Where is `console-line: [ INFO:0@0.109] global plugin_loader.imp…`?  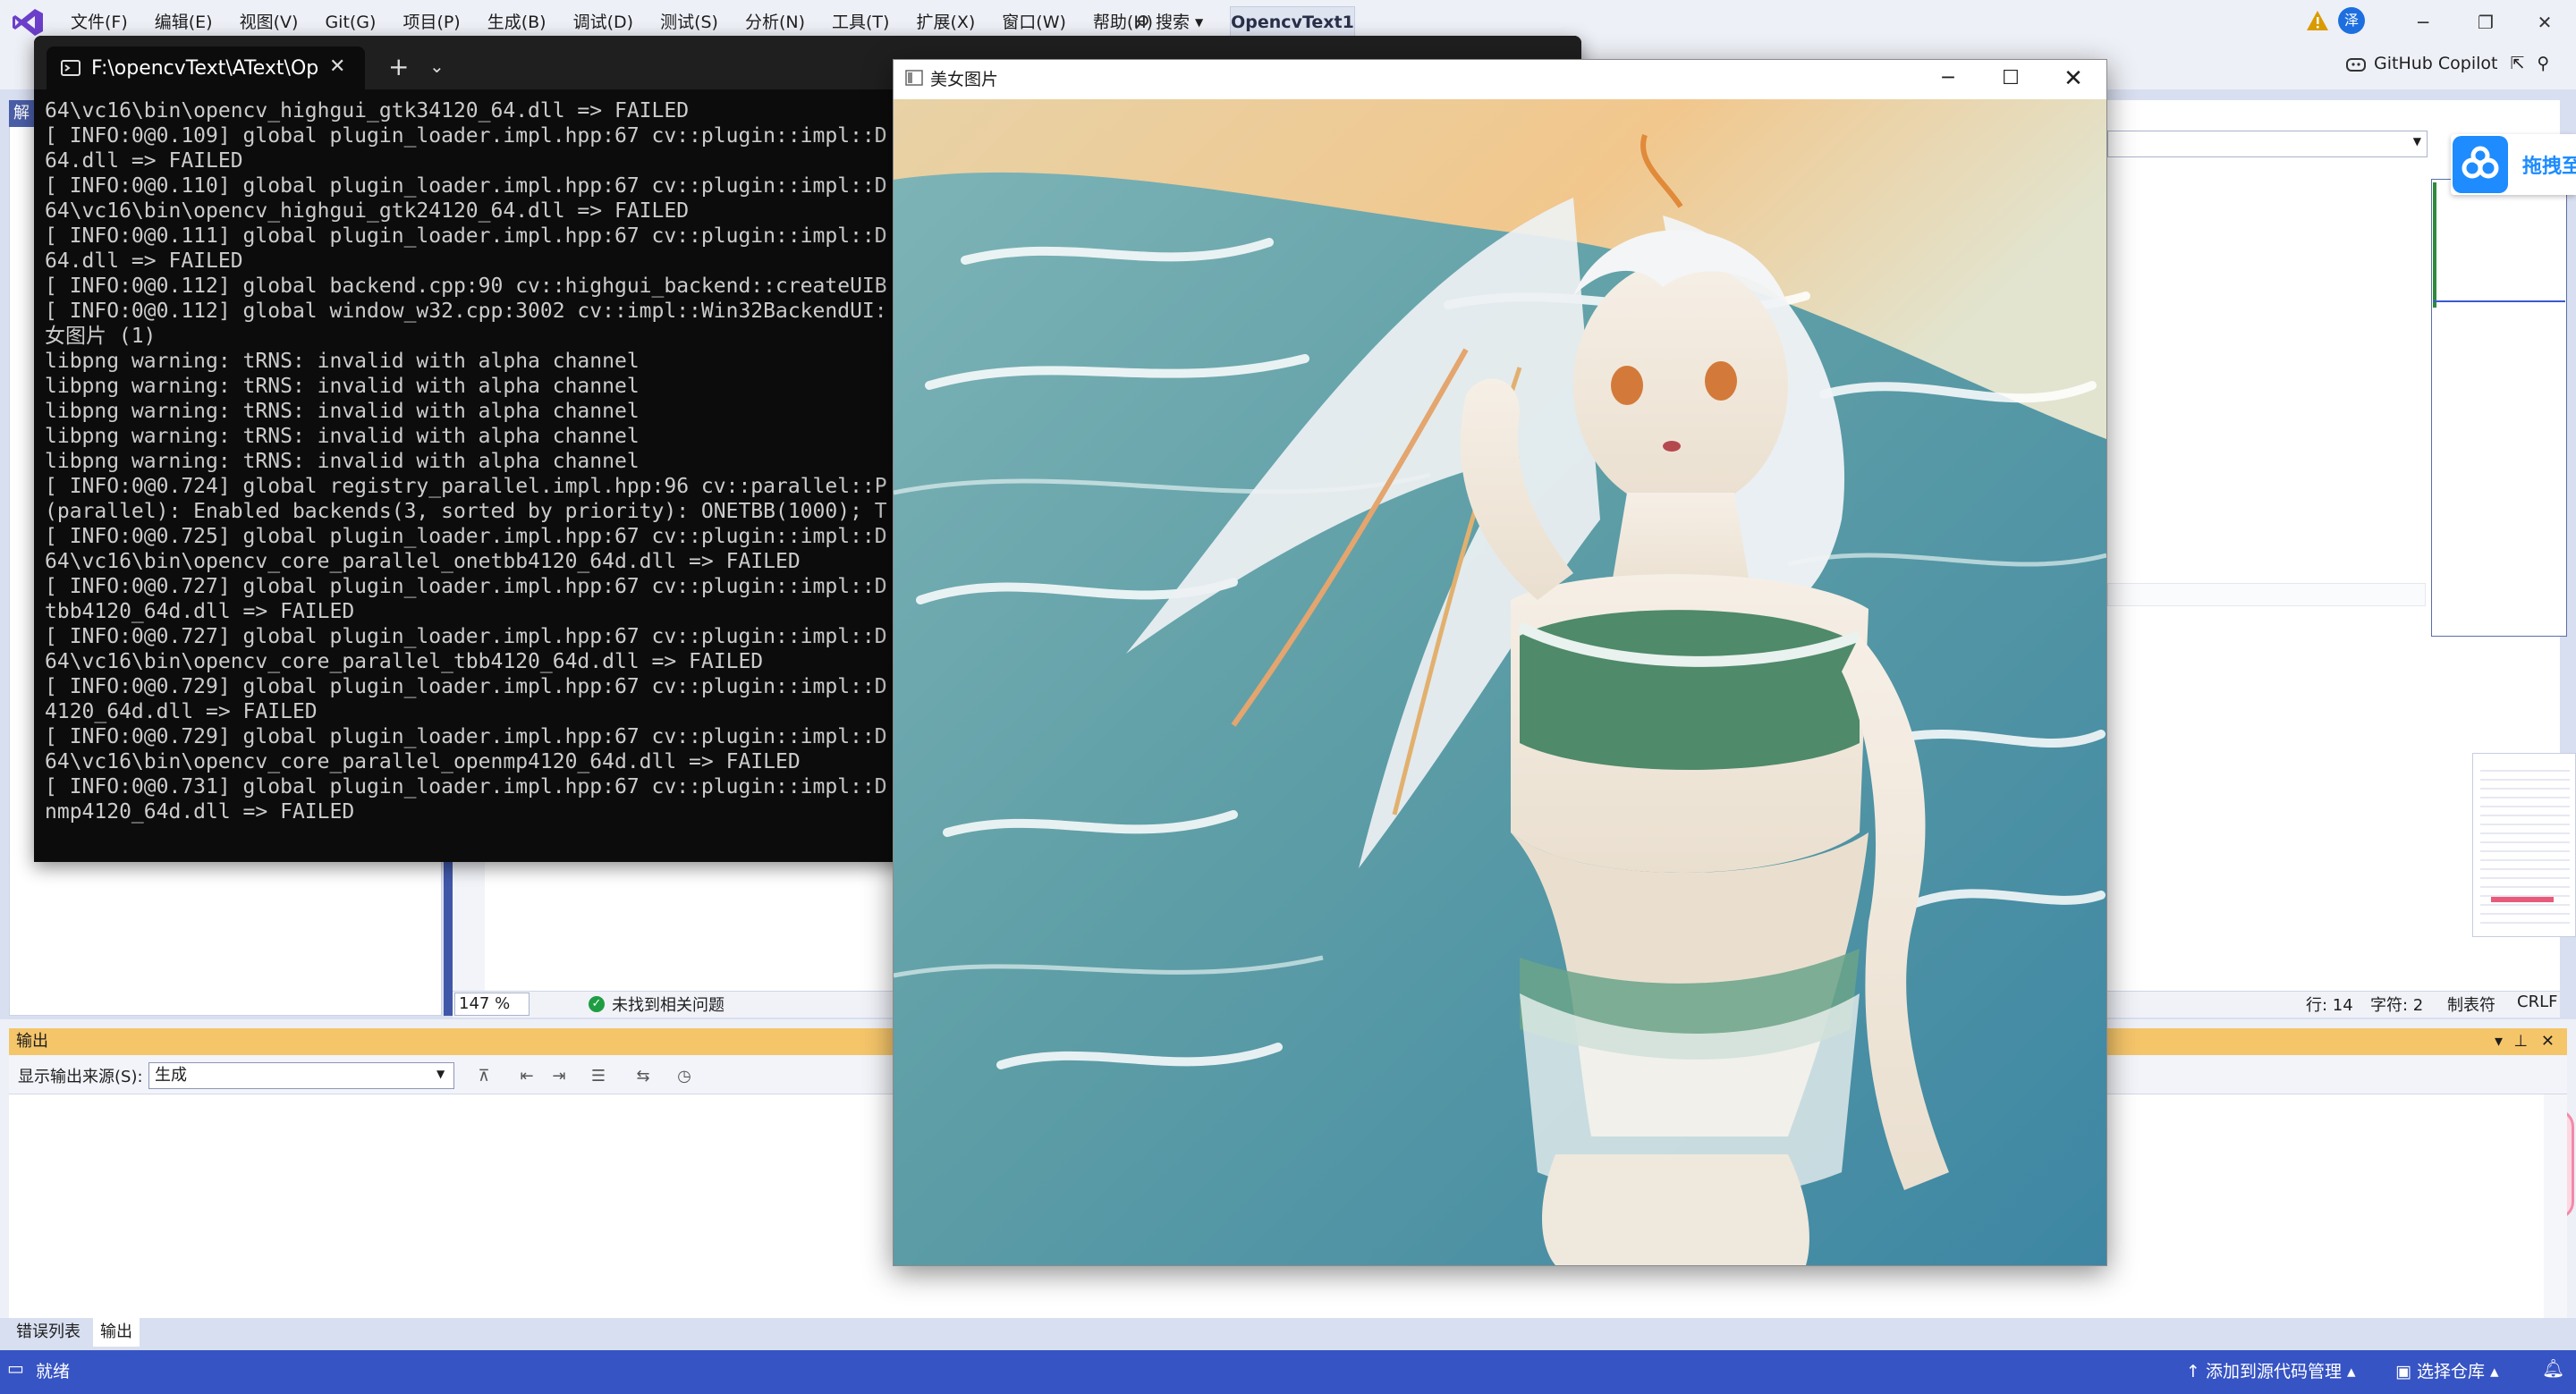 console-line: [ INFO:0@0.109] global plugin_loader.imp… is located at coordinates (466, 136).